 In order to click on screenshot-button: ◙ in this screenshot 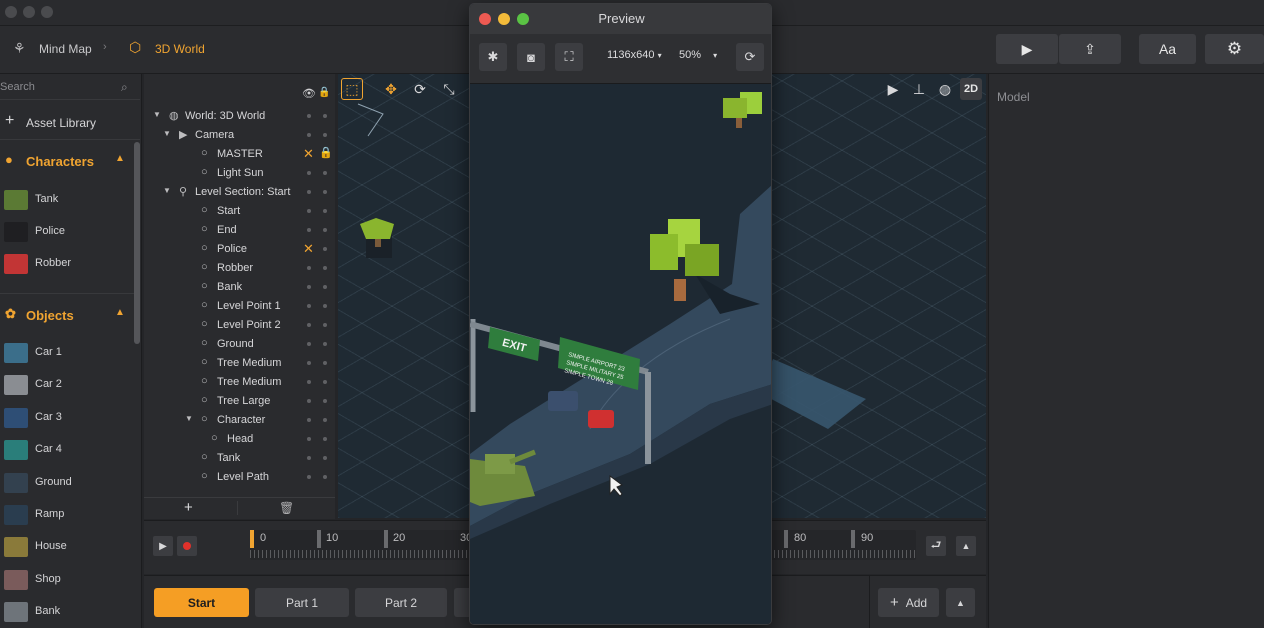, I will do `click(531, 57)`.